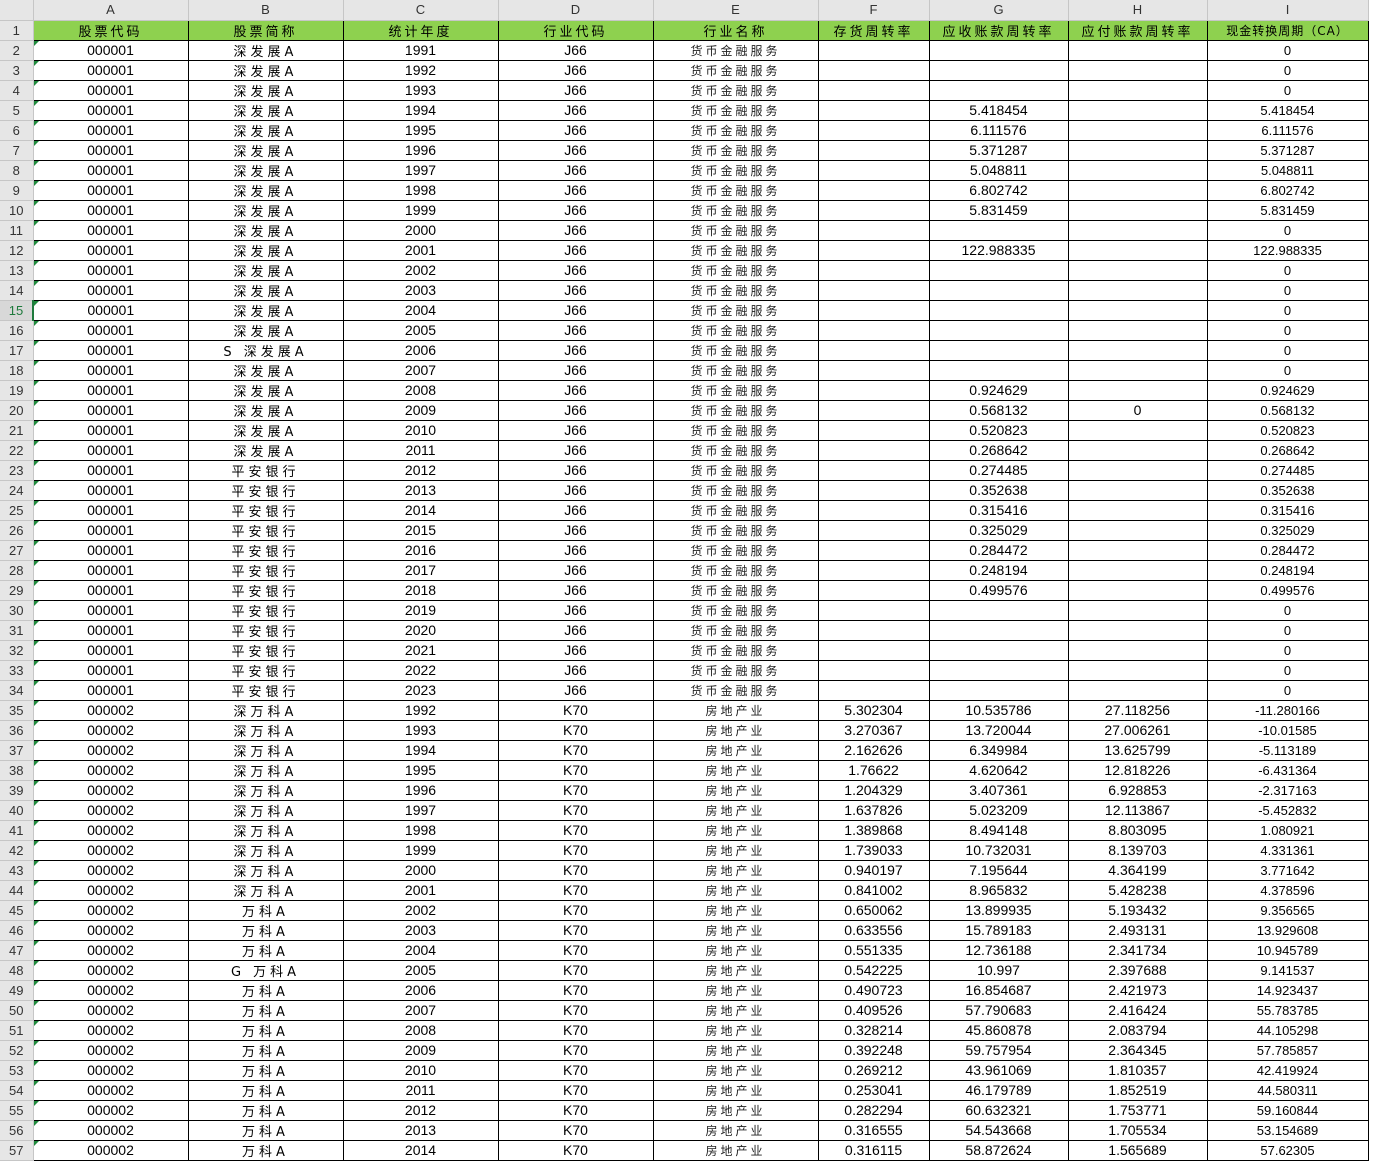 The width and height of the screenshot is (1395, 1161). What do you see at coordinates (421, 970) in the screenshot?
I see `cell: 2005` at bounding box center [421, 970].